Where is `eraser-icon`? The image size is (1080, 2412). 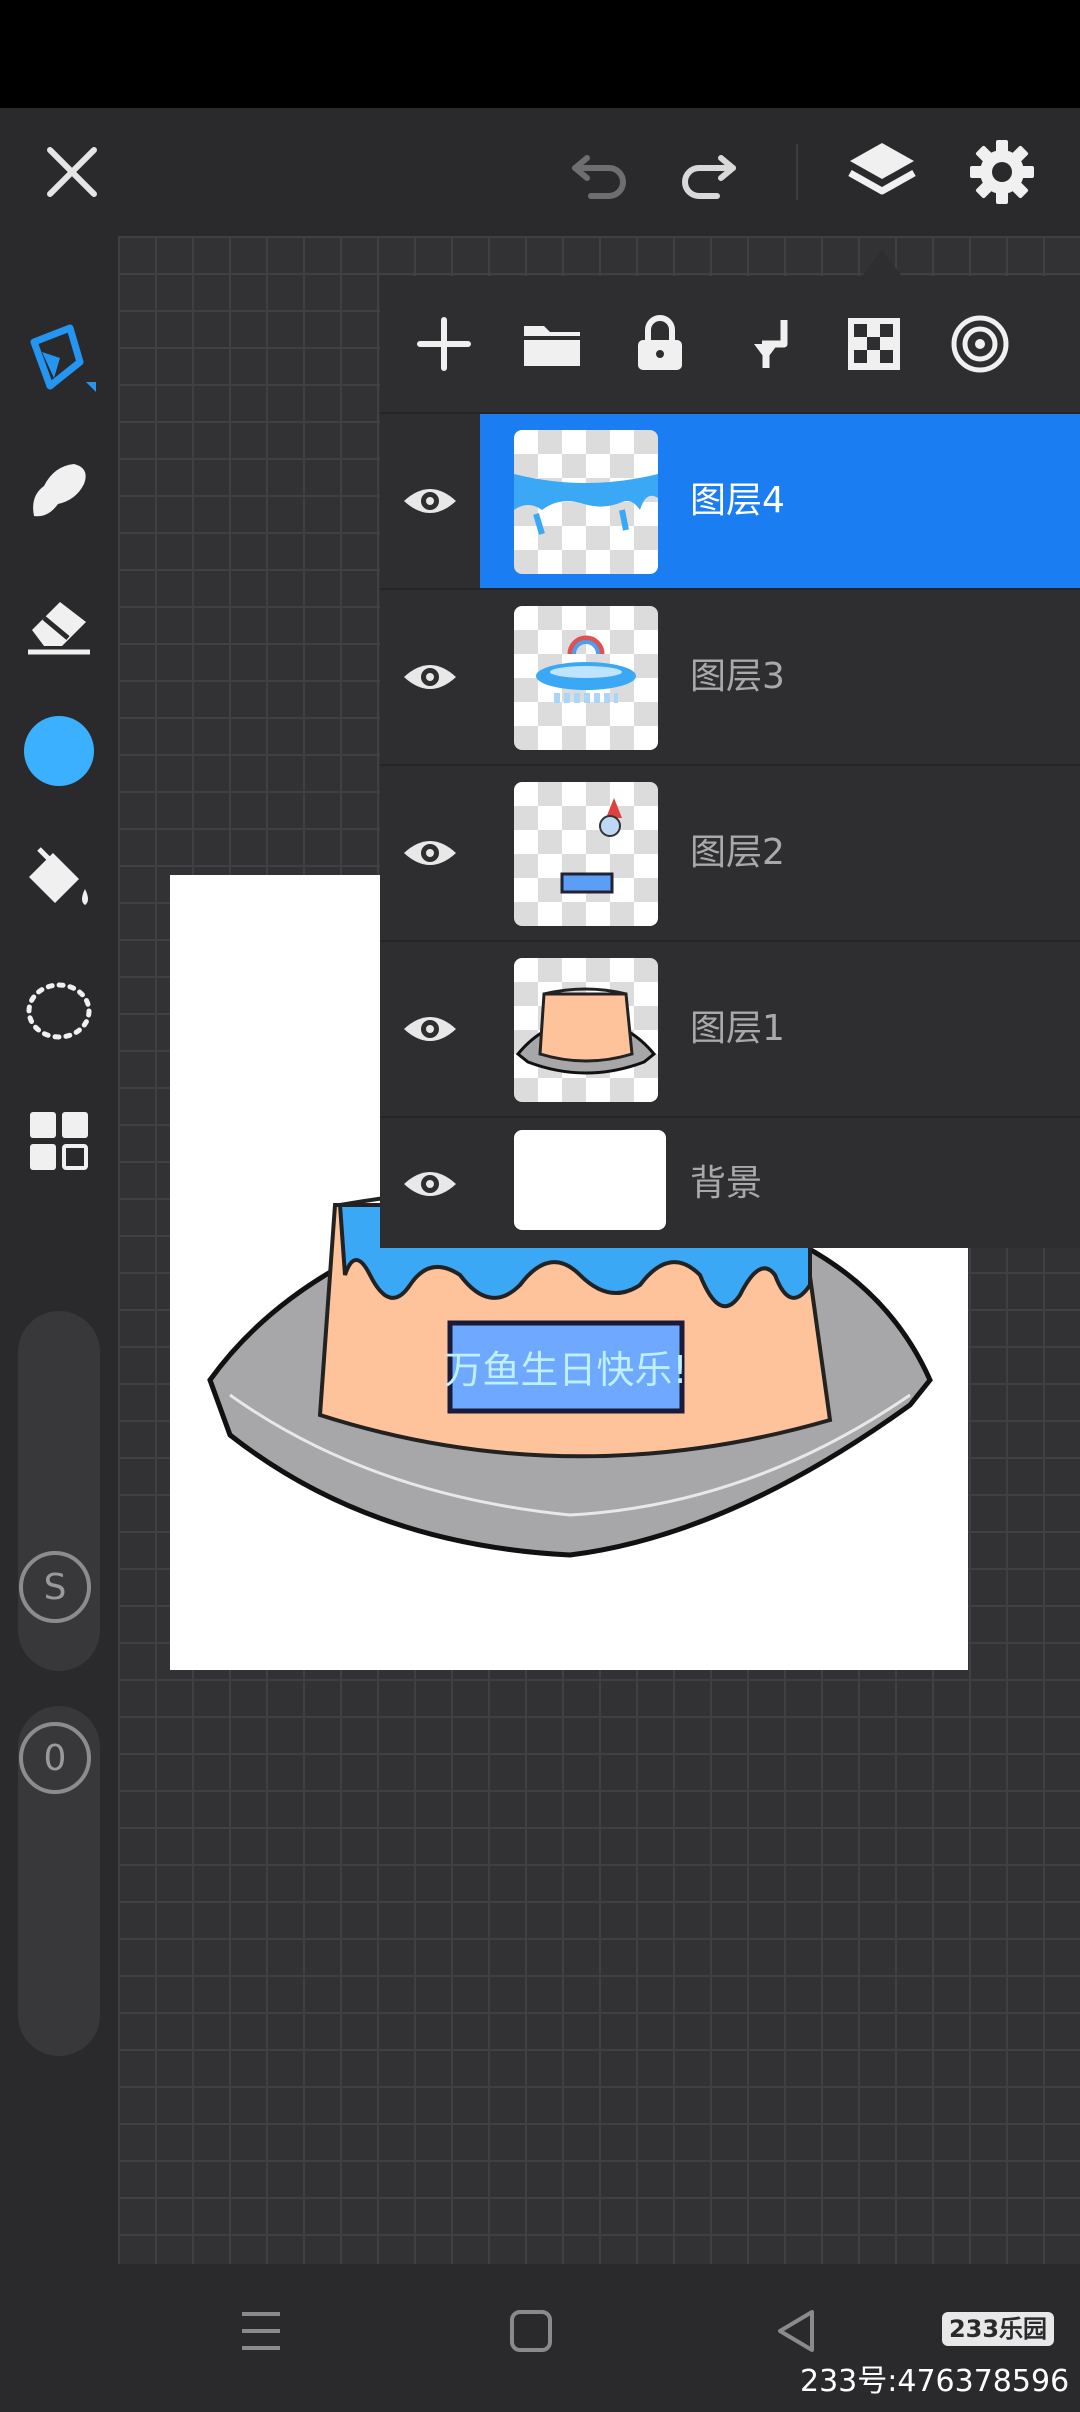
eraser-icon is located at coordinates (59, 628).